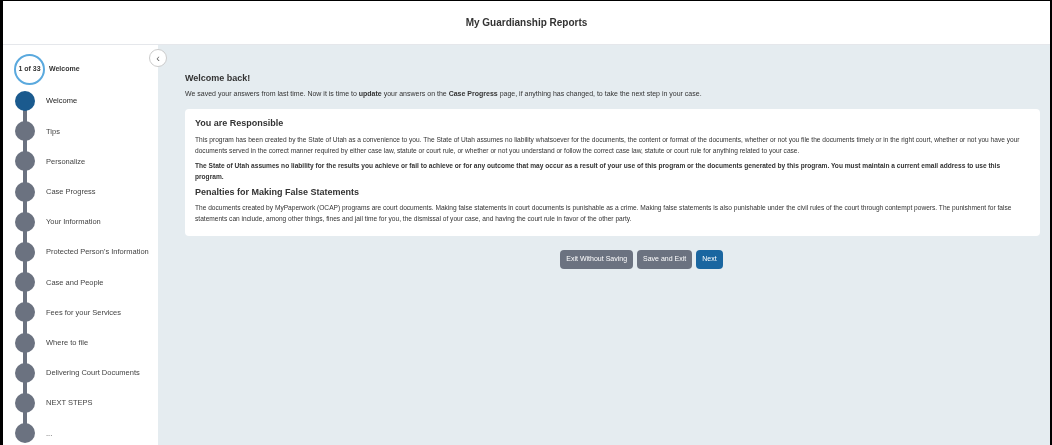  Describe the element at coordinates (278, 192) in the screenshot. I see `section-heading: Penalties for Making False Statements` at that location.